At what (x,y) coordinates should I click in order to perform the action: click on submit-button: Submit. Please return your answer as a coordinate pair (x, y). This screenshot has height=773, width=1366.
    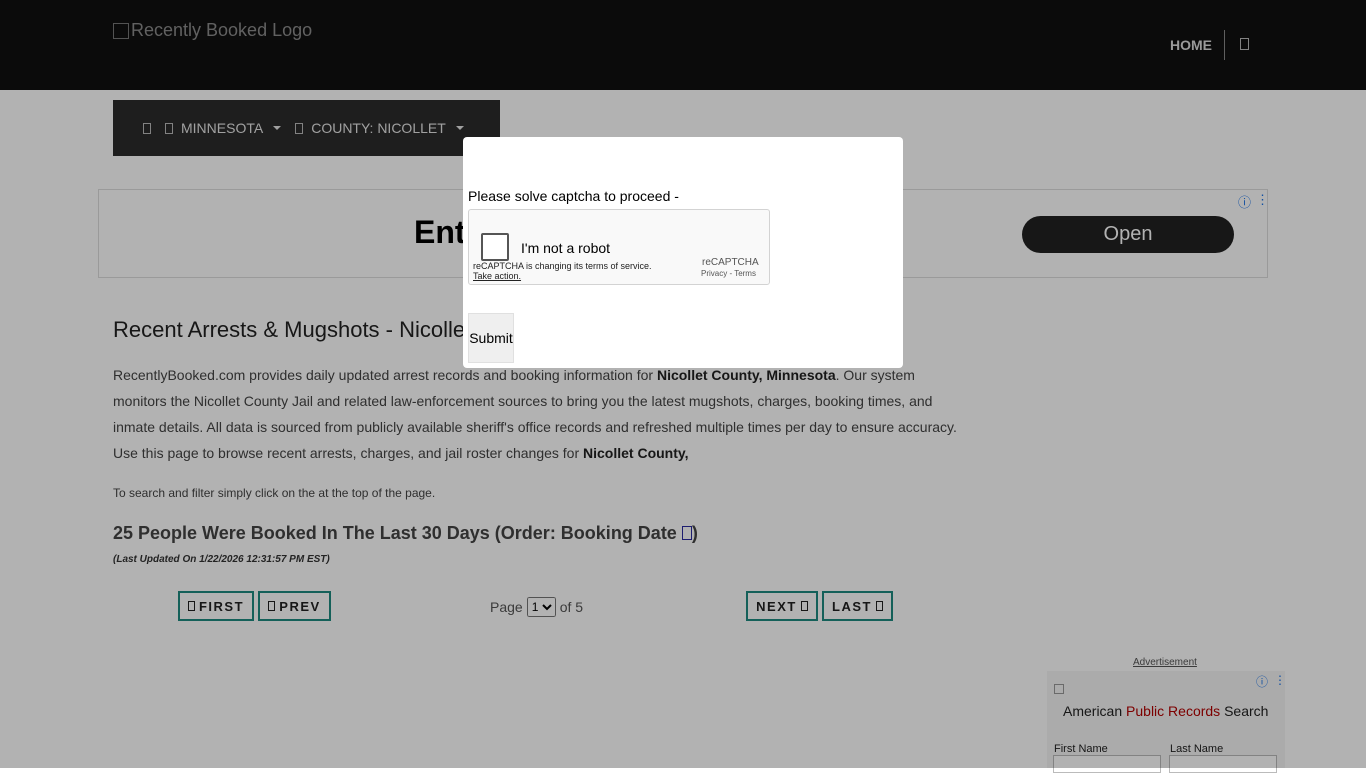
    Looking at the image, I should click on (491, 338).